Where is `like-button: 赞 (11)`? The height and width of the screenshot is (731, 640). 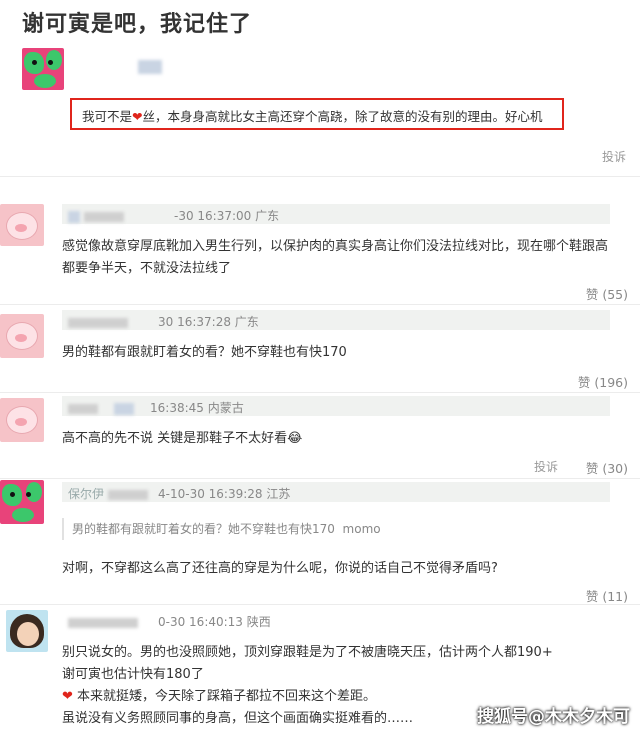 like-button: 赞 (11) is located at coordinates (607, 595).